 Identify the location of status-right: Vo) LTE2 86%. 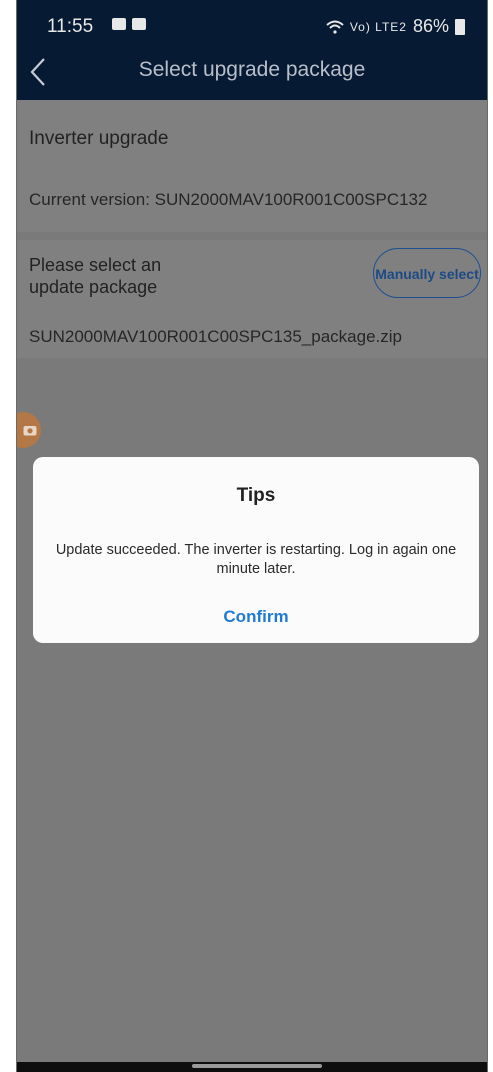
(395, 26).